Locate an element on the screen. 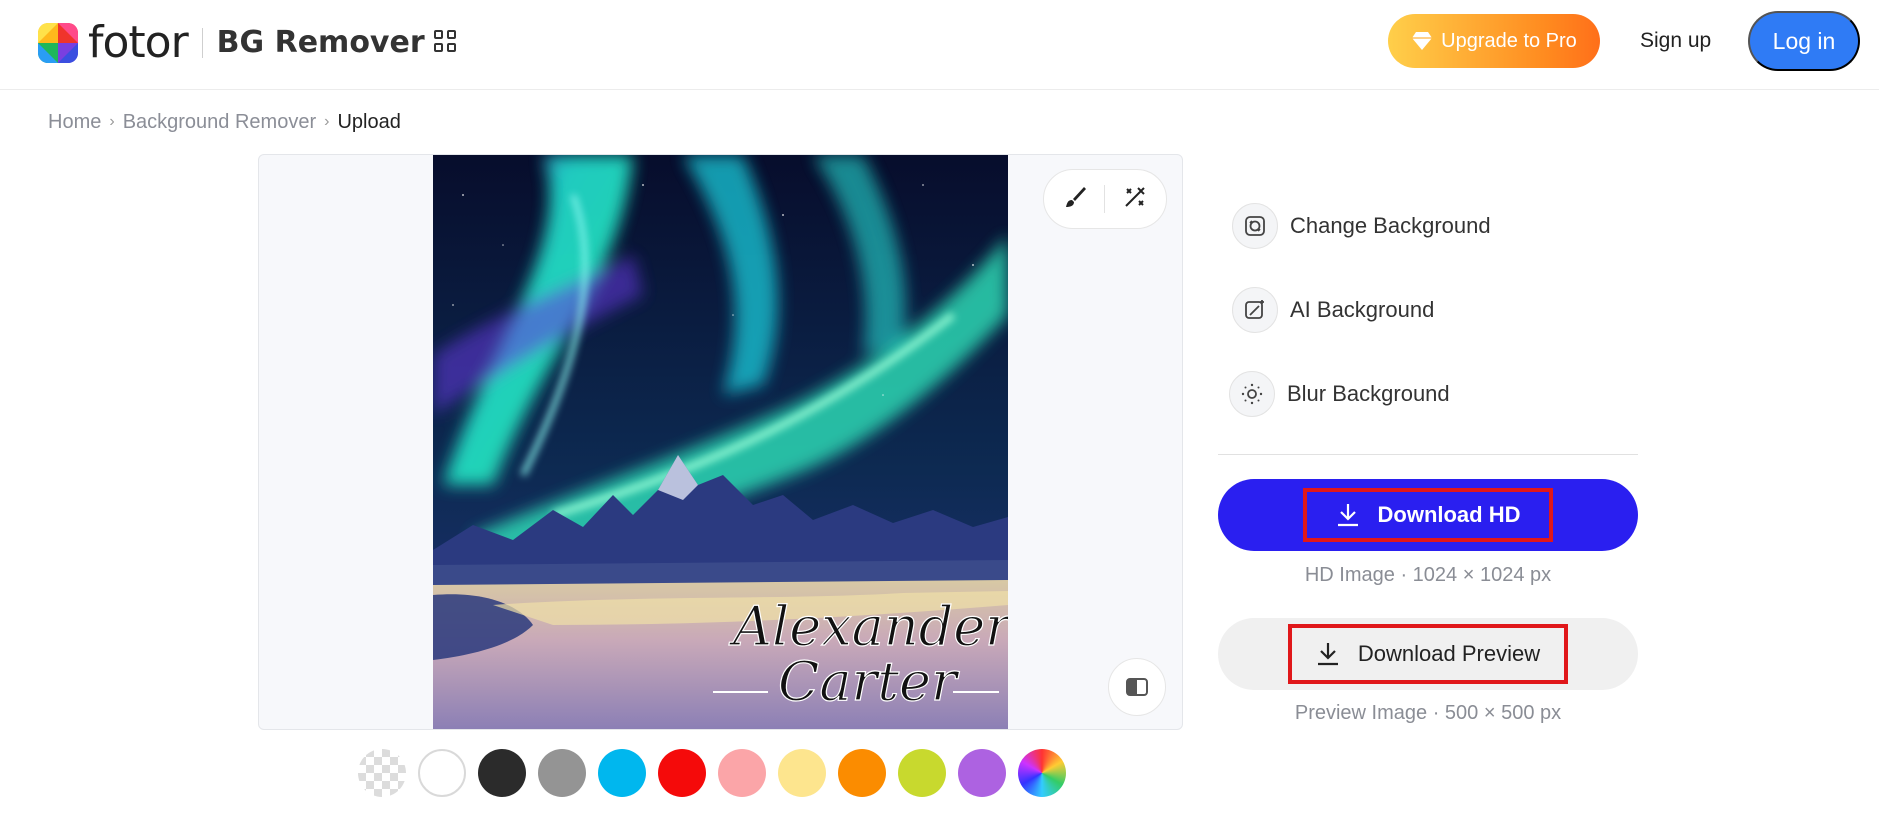 This screenshot has width=1879, height=818. fotor-logo: fotor BG Remover is located at coordinates (231, 43).